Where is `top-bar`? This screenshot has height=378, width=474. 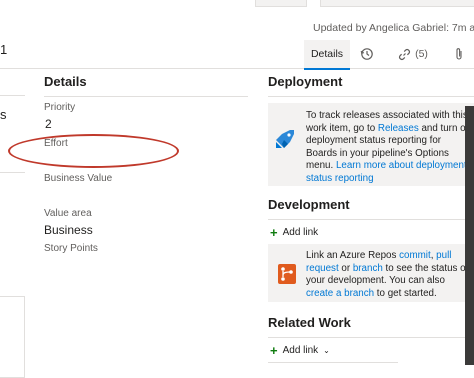 top-bar is located at coordinates (237, 6).